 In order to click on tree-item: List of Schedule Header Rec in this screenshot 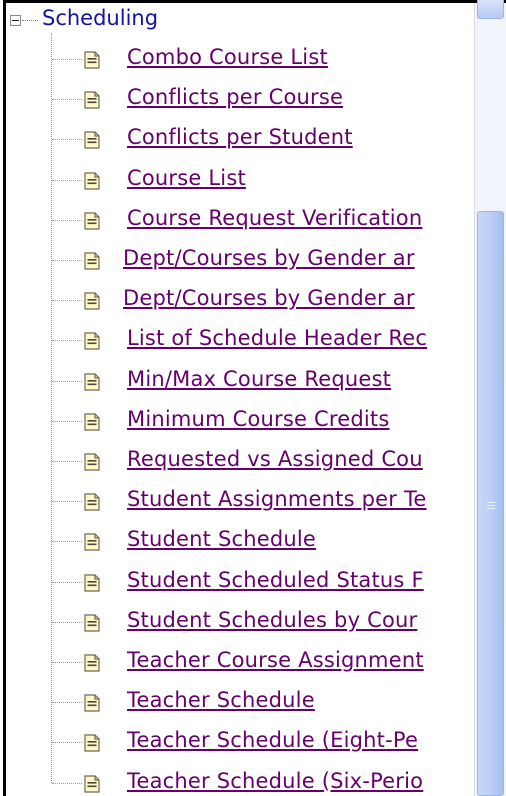, I will do `click(240, 341)`.